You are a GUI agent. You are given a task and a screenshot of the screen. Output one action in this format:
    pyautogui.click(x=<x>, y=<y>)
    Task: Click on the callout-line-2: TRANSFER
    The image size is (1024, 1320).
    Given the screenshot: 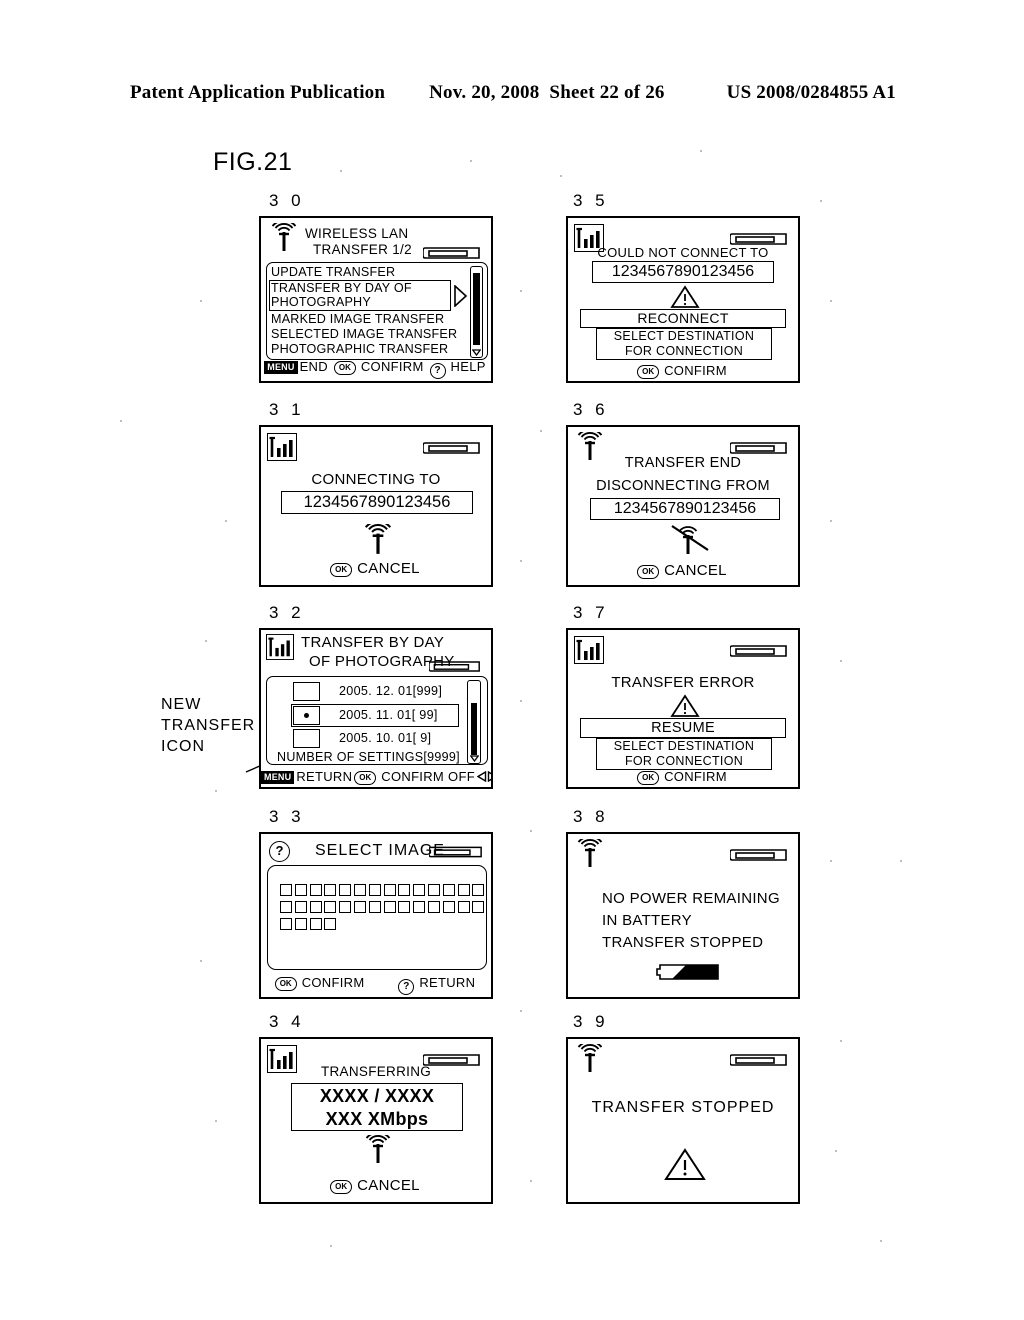 What is the action you would take?
    pyautogui.click(x=208, y=725)
    